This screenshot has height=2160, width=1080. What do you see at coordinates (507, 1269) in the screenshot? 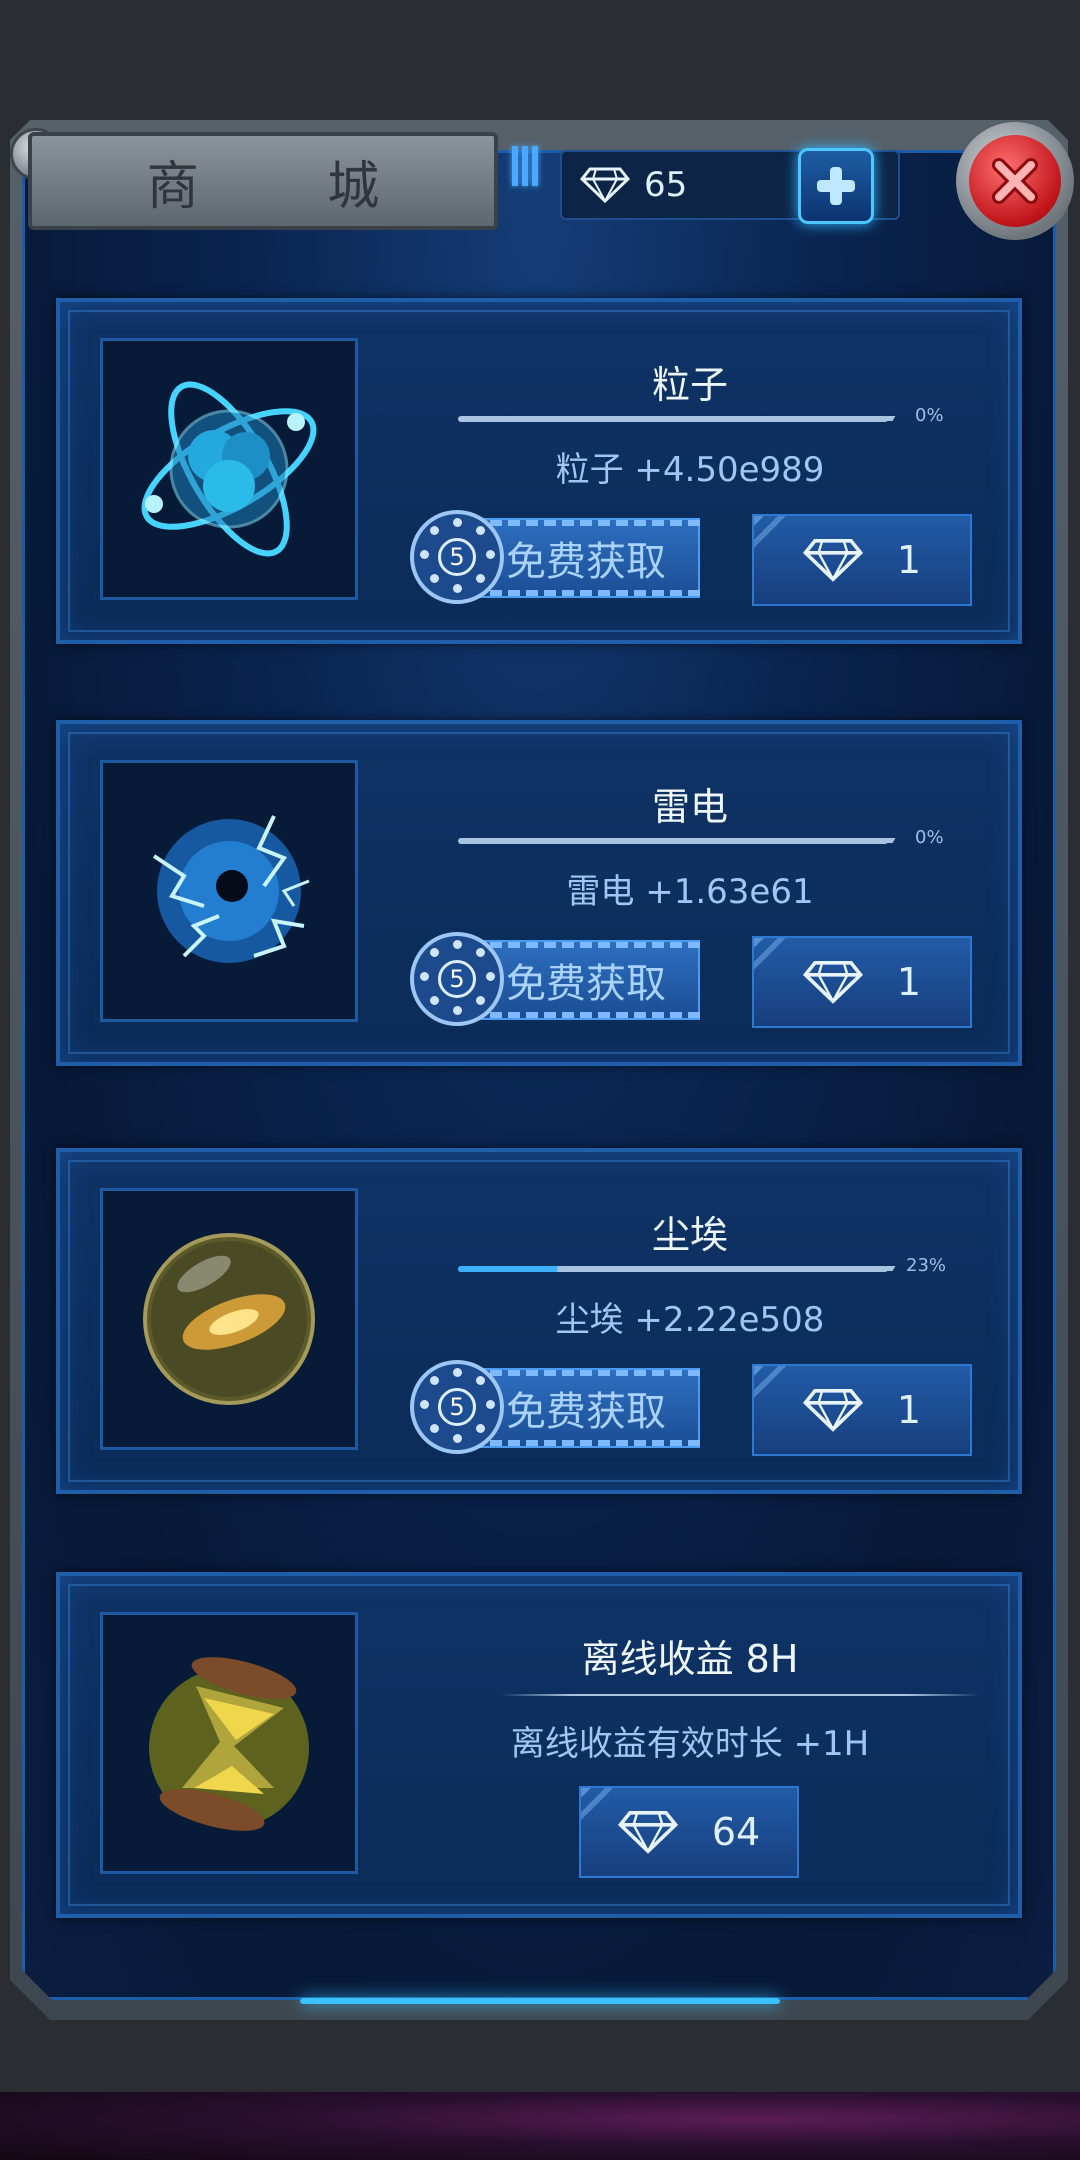
I see `progress-fill` at bounding box center [507, 1269].